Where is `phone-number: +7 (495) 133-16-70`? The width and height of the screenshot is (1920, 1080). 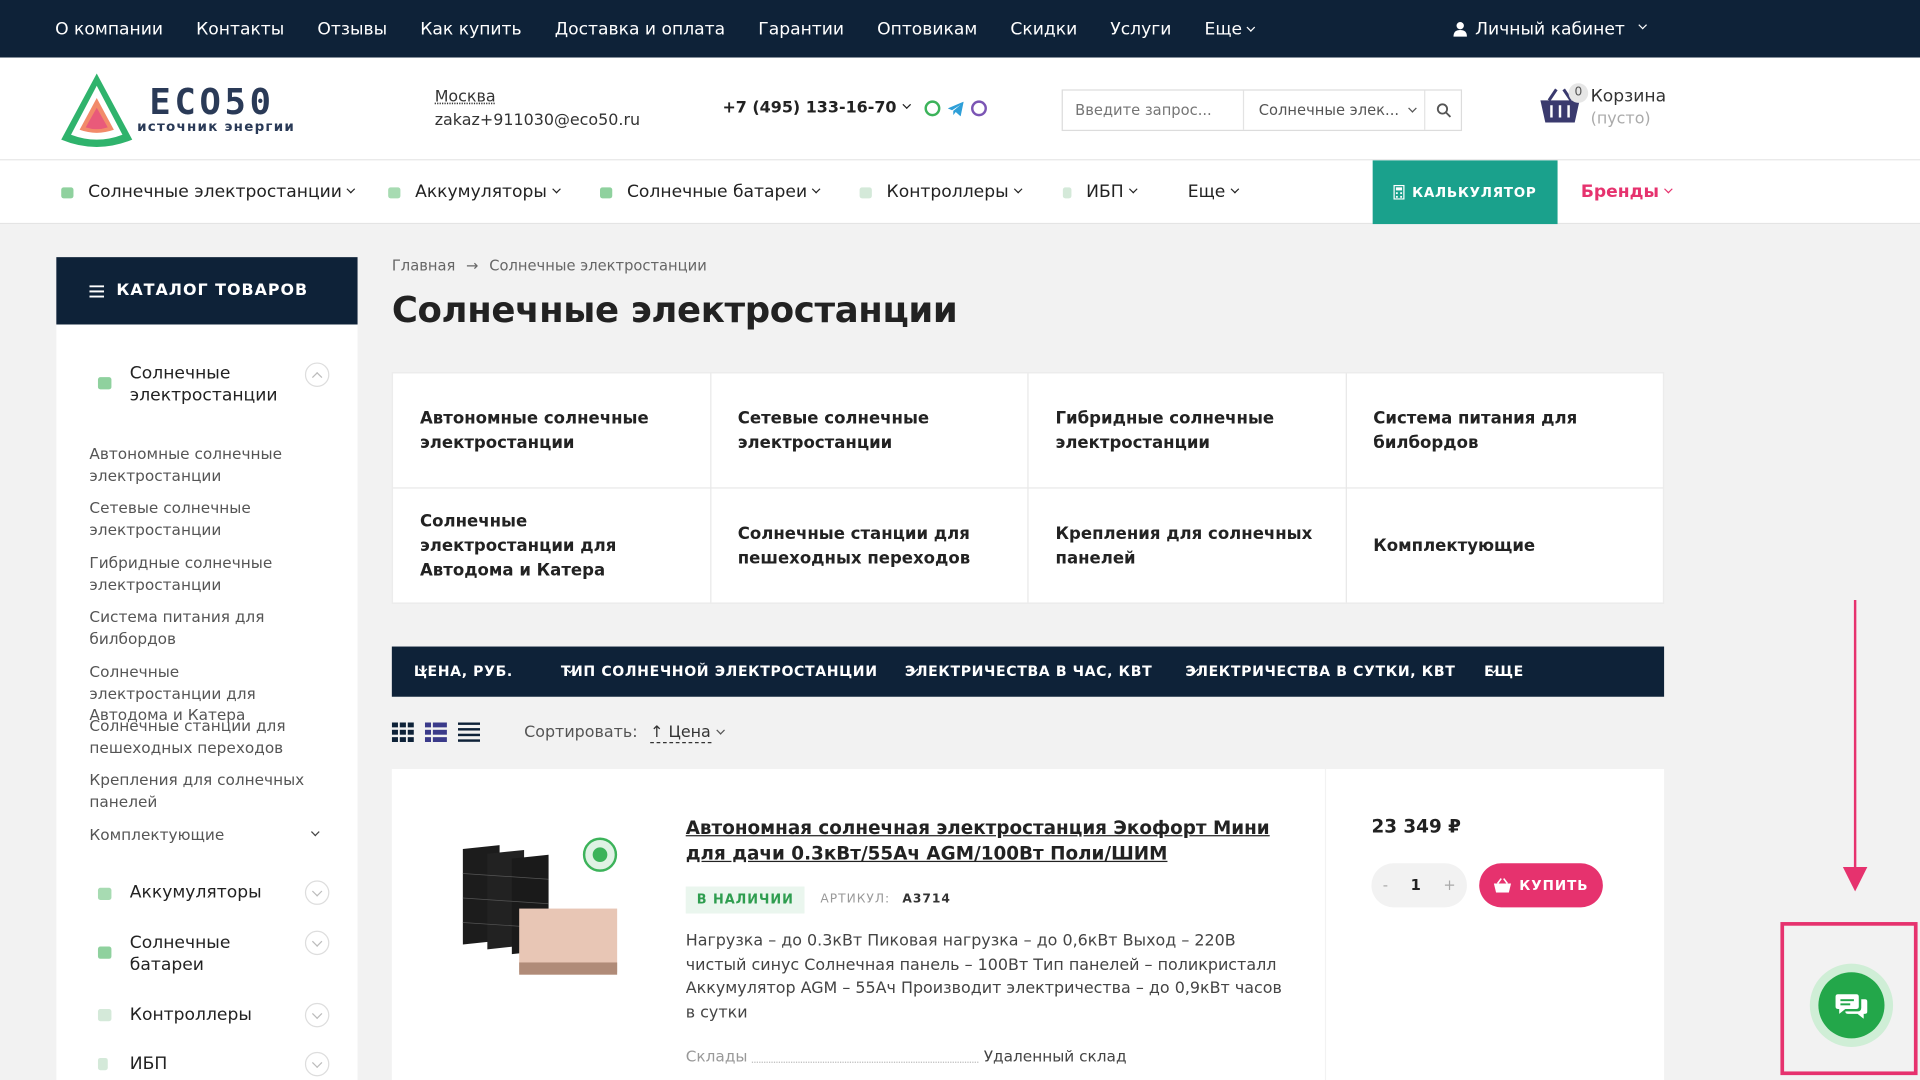
phone-number: +7 (495) 133-16-70 is located at coordinates (809, 108).